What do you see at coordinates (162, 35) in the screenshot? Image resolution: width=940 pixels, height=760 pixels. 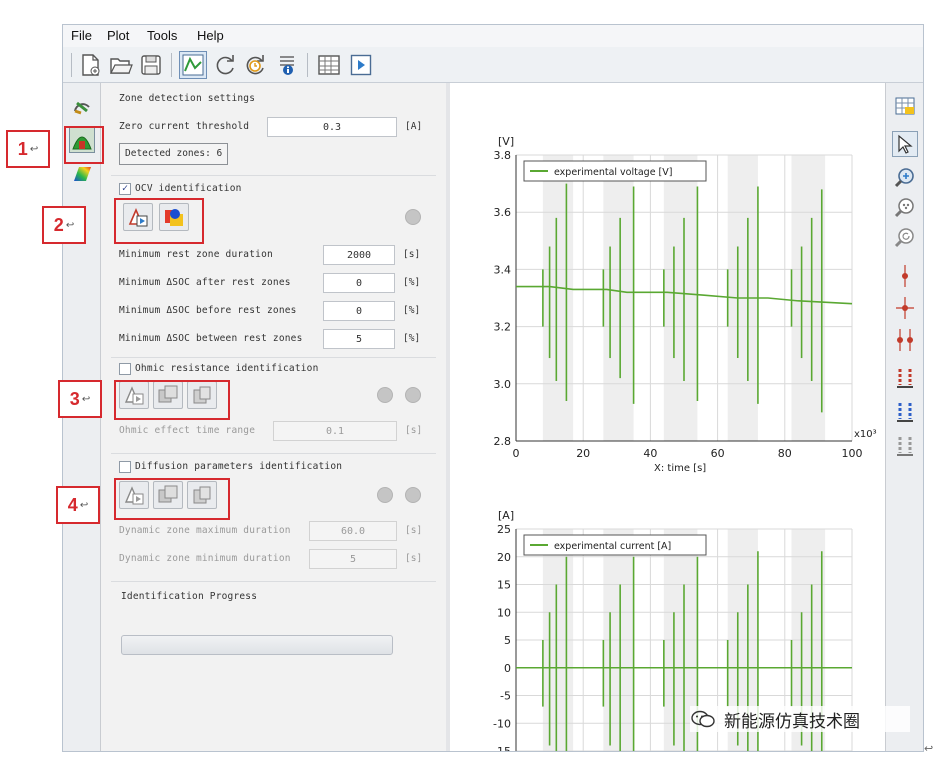 I see `menu-tools: Tools` at bounding box center [162, 35].